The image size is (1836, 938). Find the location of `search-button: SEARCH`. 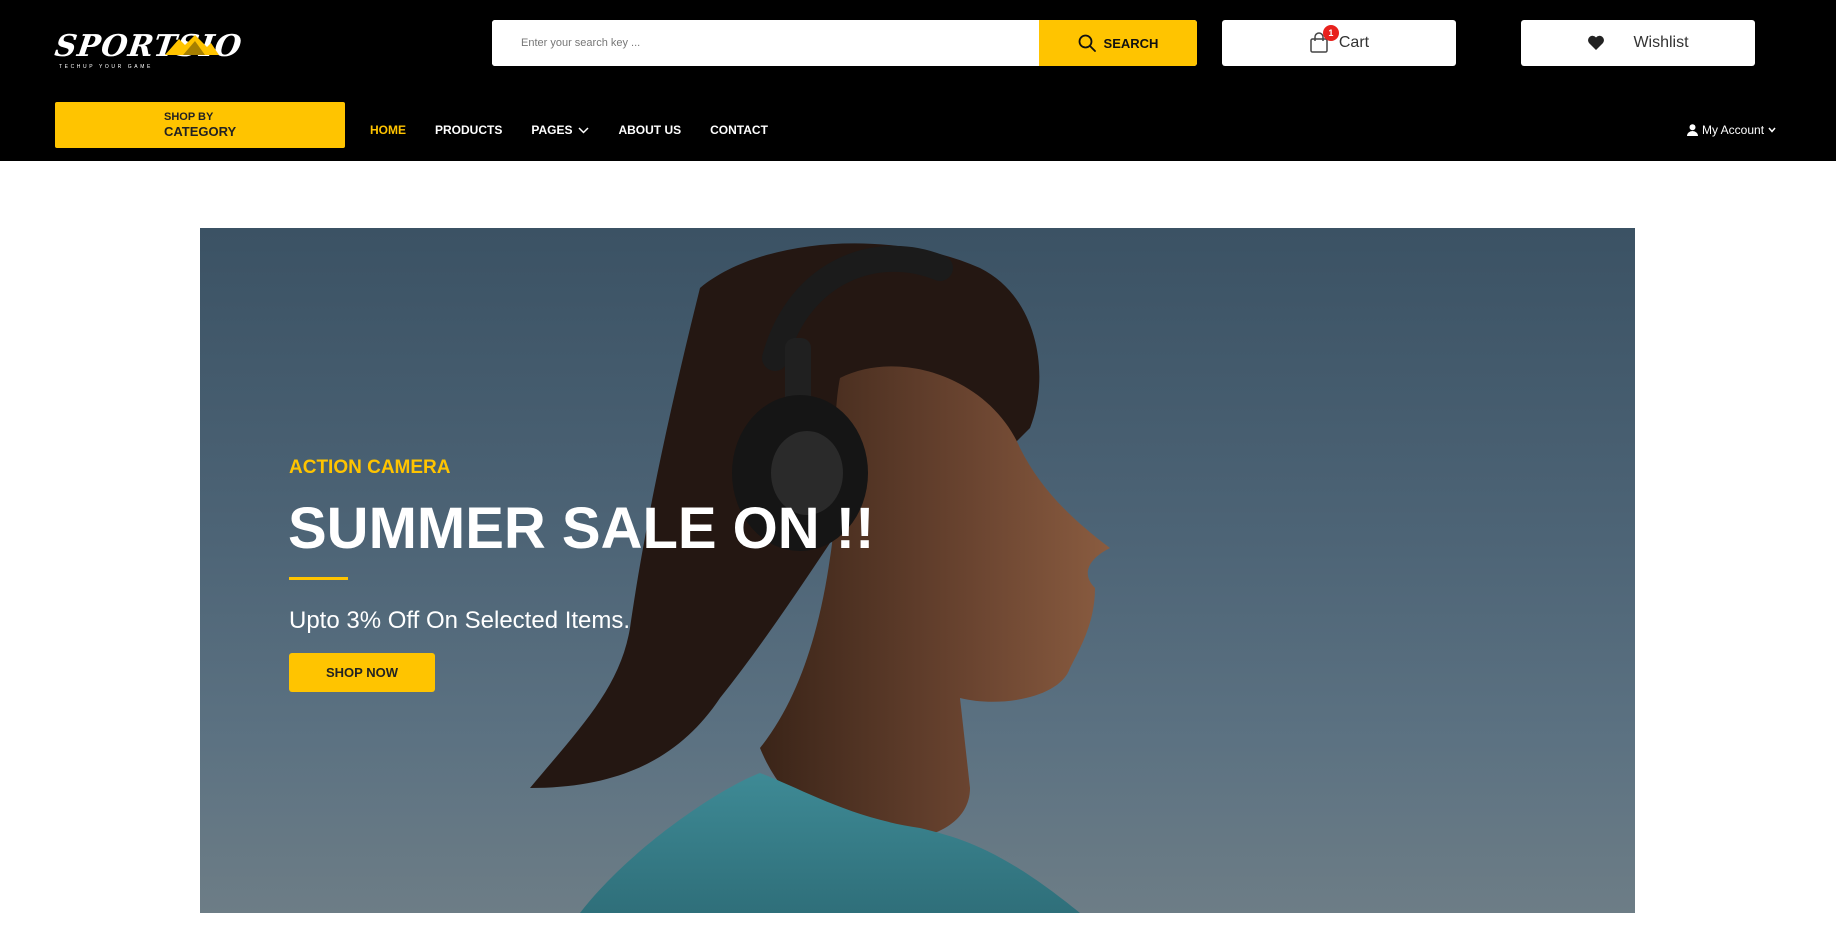

search-button: SEARCH is located at coordinates (1118, 43).